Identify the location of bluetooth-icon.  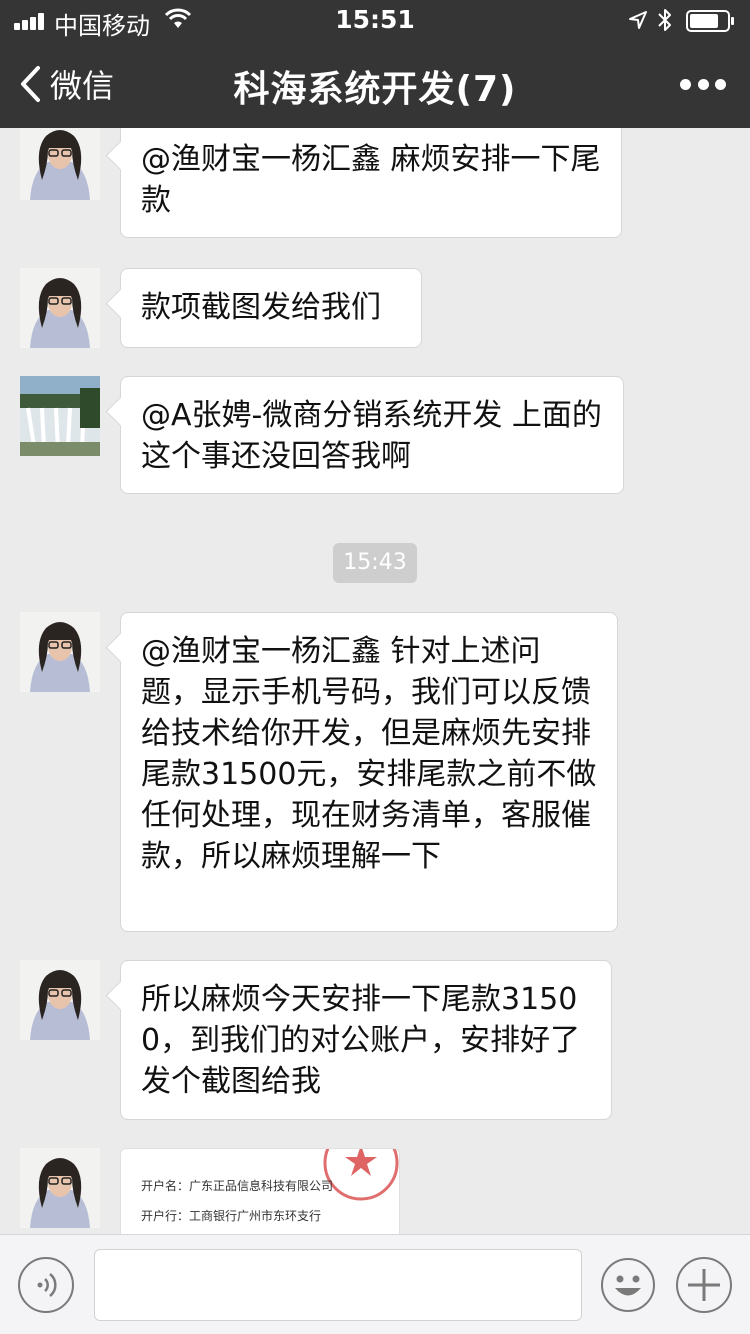
(664, 20).